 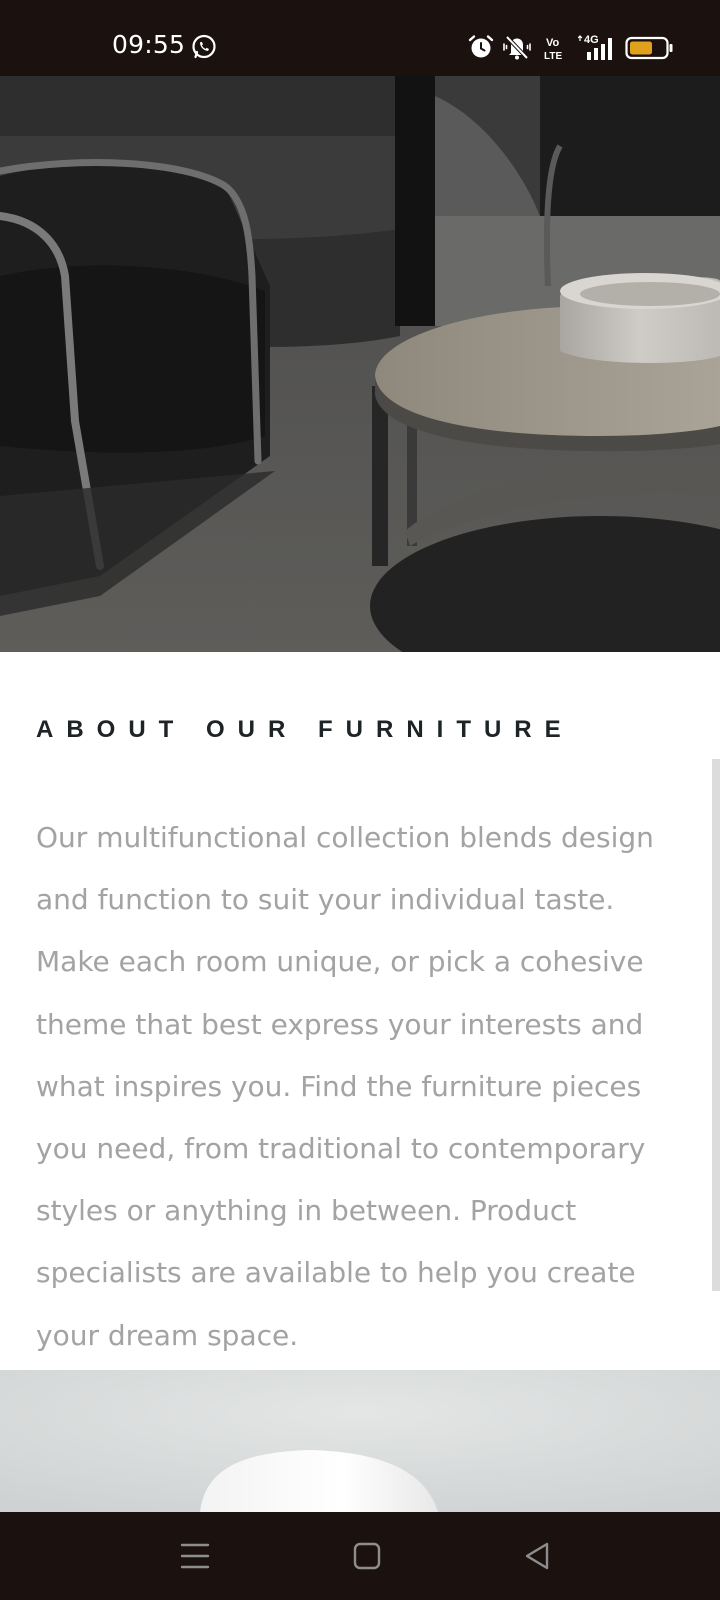 What do you see at coordinates (716, 1025) in the screenshot?
I see `scrollbar` at bounding box center [716, 1025].